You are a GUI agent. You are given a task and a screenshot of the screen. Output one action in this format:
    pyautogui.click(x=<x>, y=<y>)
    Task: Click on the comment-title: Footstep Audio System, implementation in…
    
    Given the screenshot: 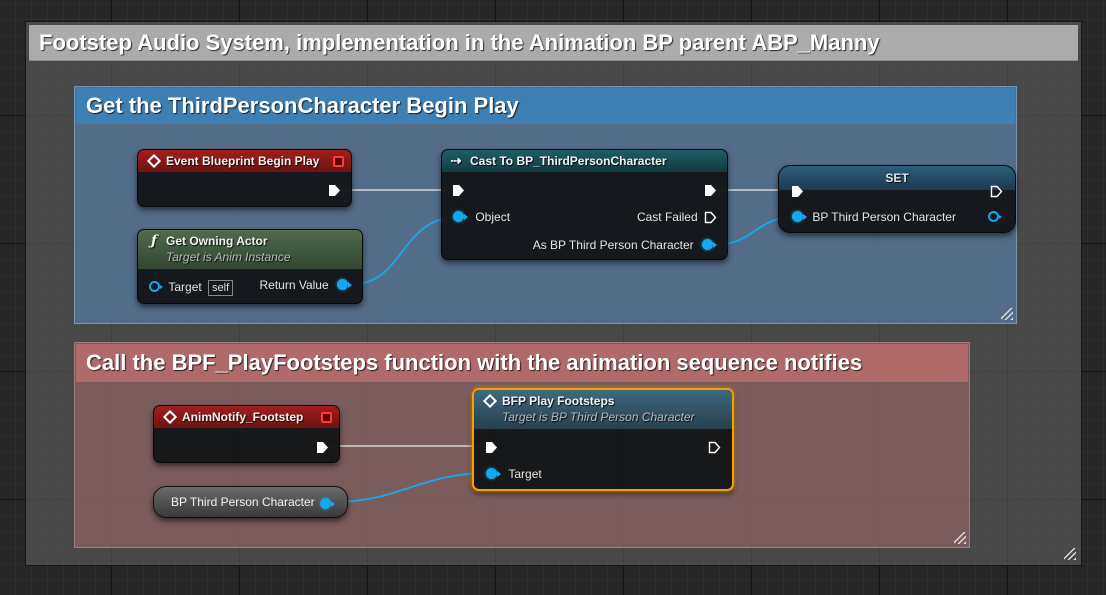 What is the action you would take?
    pyautogui.click(x=553, y=43)
    